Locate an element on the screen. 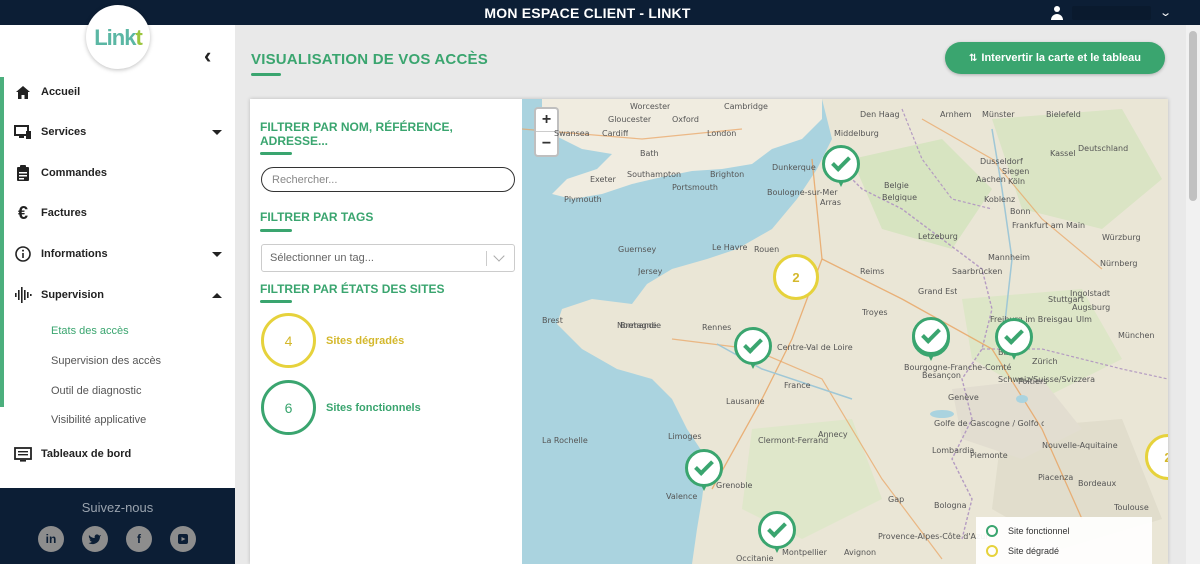 The image size is (1200, 564). collapse-sidebar-icon: ‹ is located at coordinates (207, 56).